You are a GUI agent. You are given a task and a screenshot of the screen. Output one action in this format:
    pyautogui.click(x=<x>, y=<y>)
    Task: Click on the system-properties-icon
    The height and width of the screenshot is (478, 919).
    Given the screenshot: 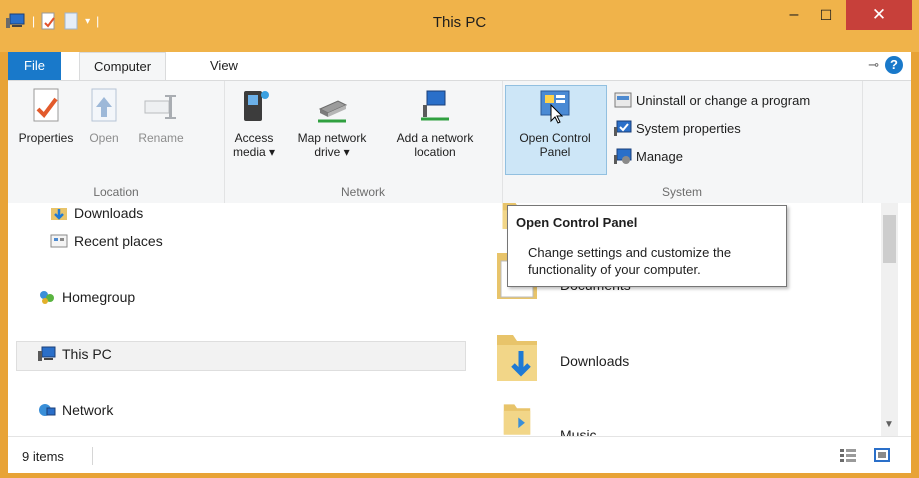 What is the action you would take?
    pyautogui.click(x=623, y=128)
    